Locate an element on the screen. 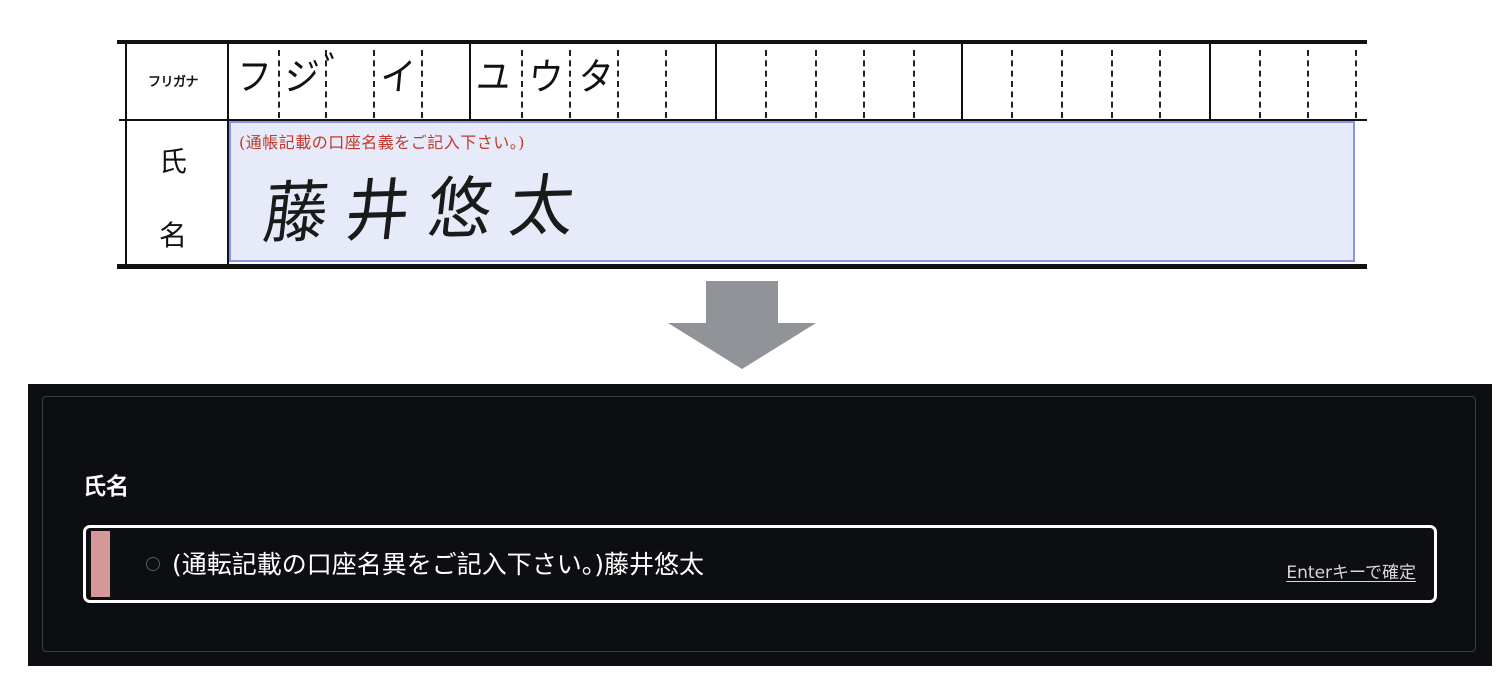  furigana-char: イ is located at coordinates (397, 77).